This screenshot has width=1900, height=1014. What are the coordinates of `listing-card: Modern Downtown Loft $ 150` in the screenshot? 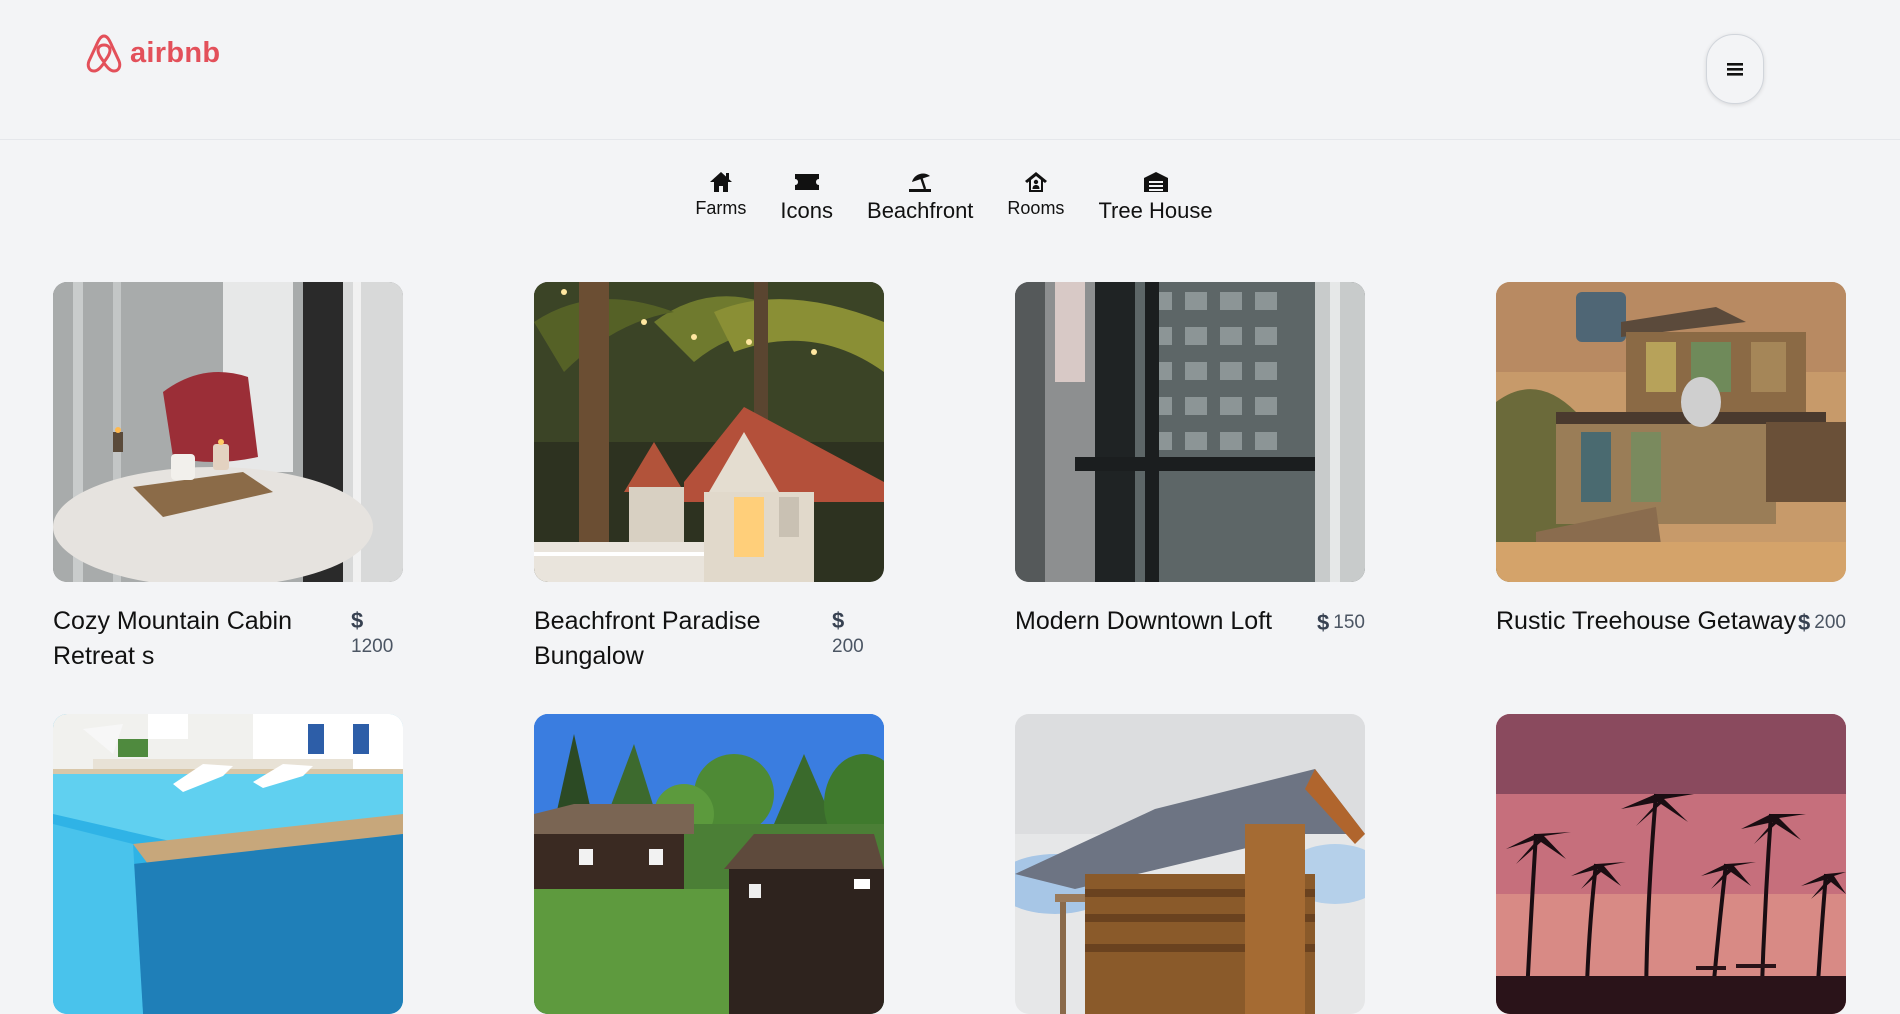 It's located at (1190, 478).